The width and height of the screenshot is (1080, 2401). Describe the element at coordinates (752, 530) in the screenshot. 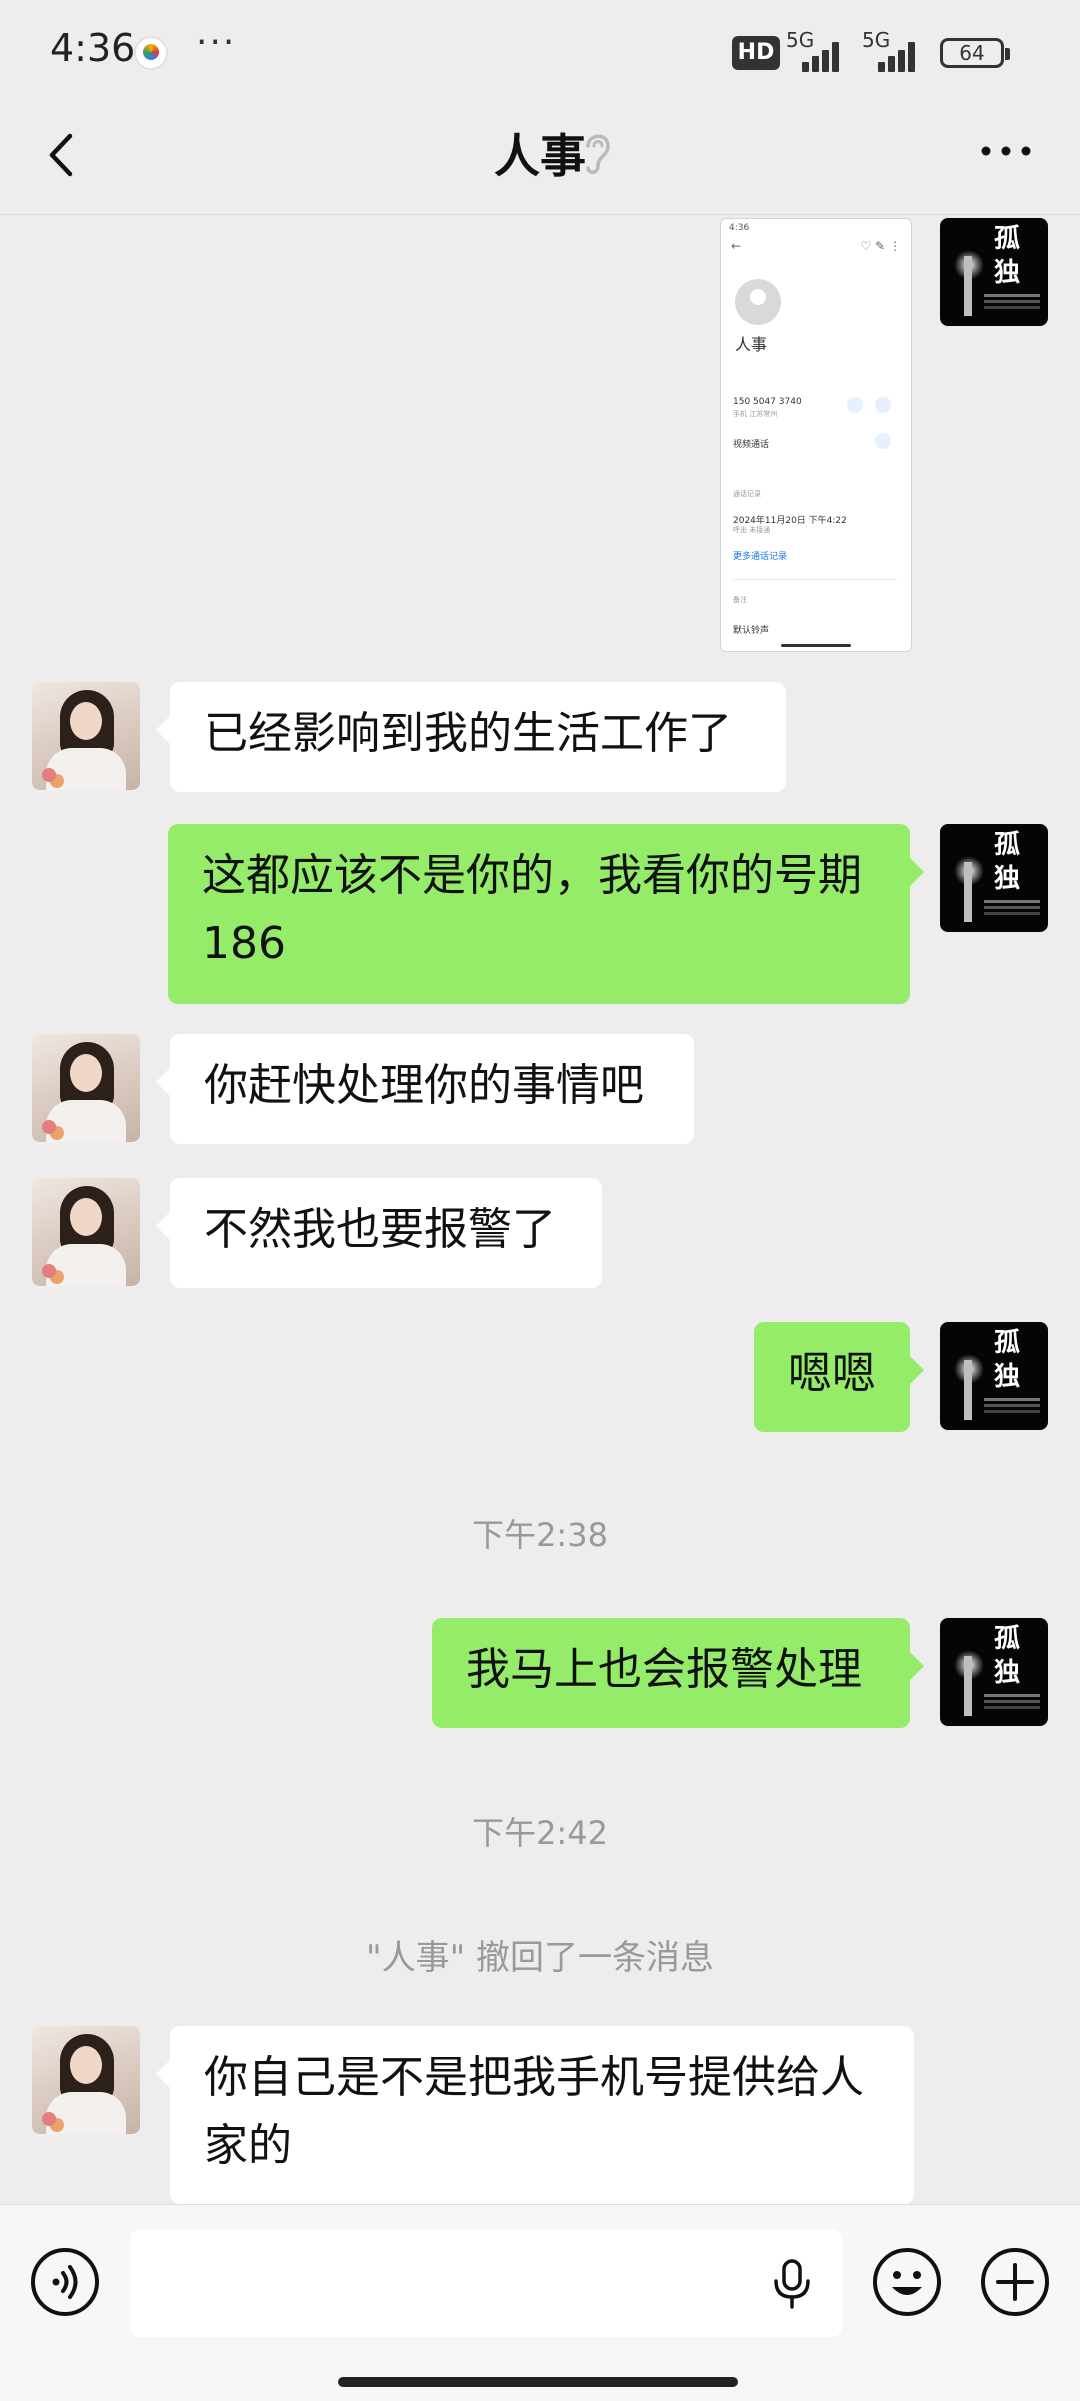

I see `call-sub: 呼出 未接通` at that location.